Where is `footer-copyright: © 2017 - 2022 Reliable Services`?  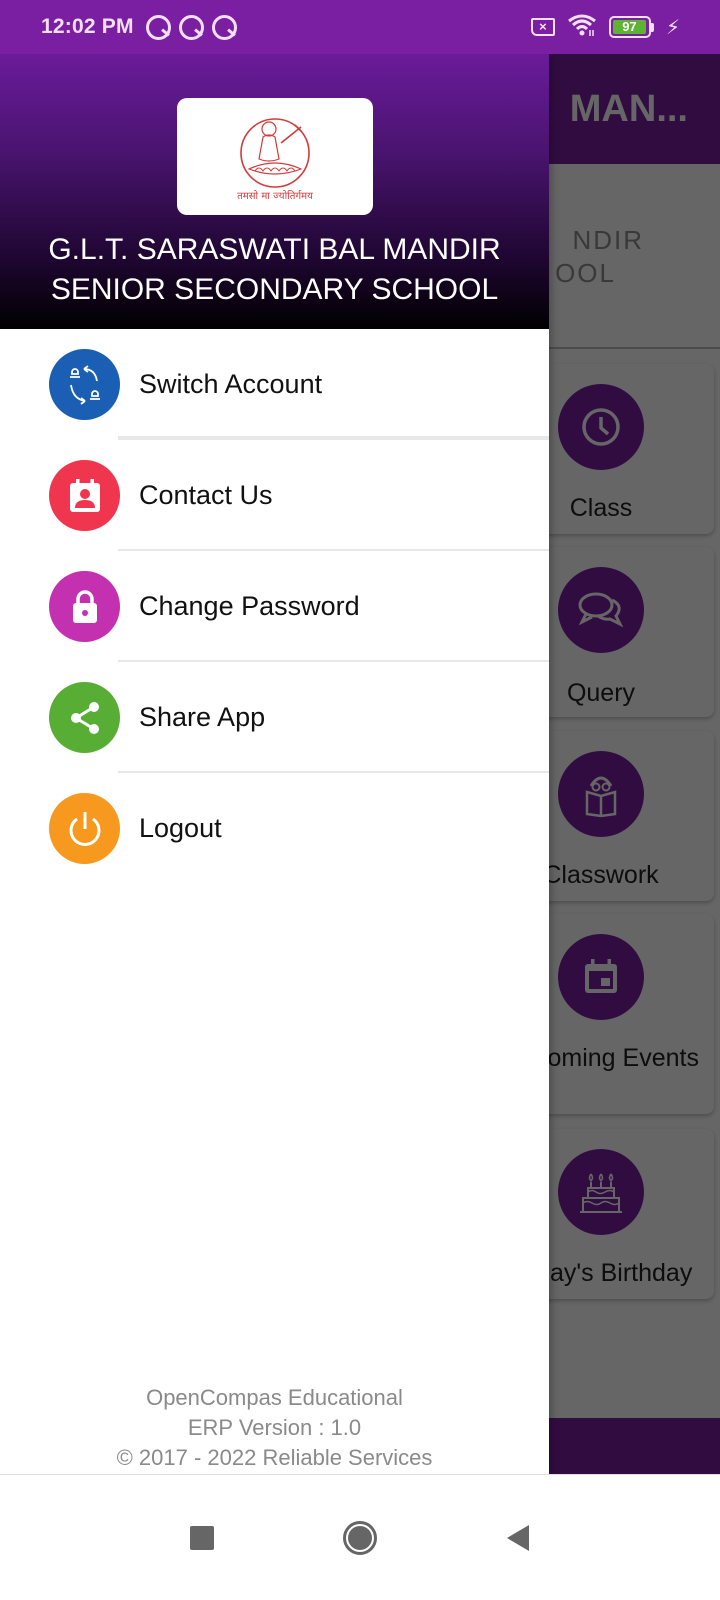 footer-copyright: © 2017 - 2022 Reliable Services is located at coordinates (274, 1457).